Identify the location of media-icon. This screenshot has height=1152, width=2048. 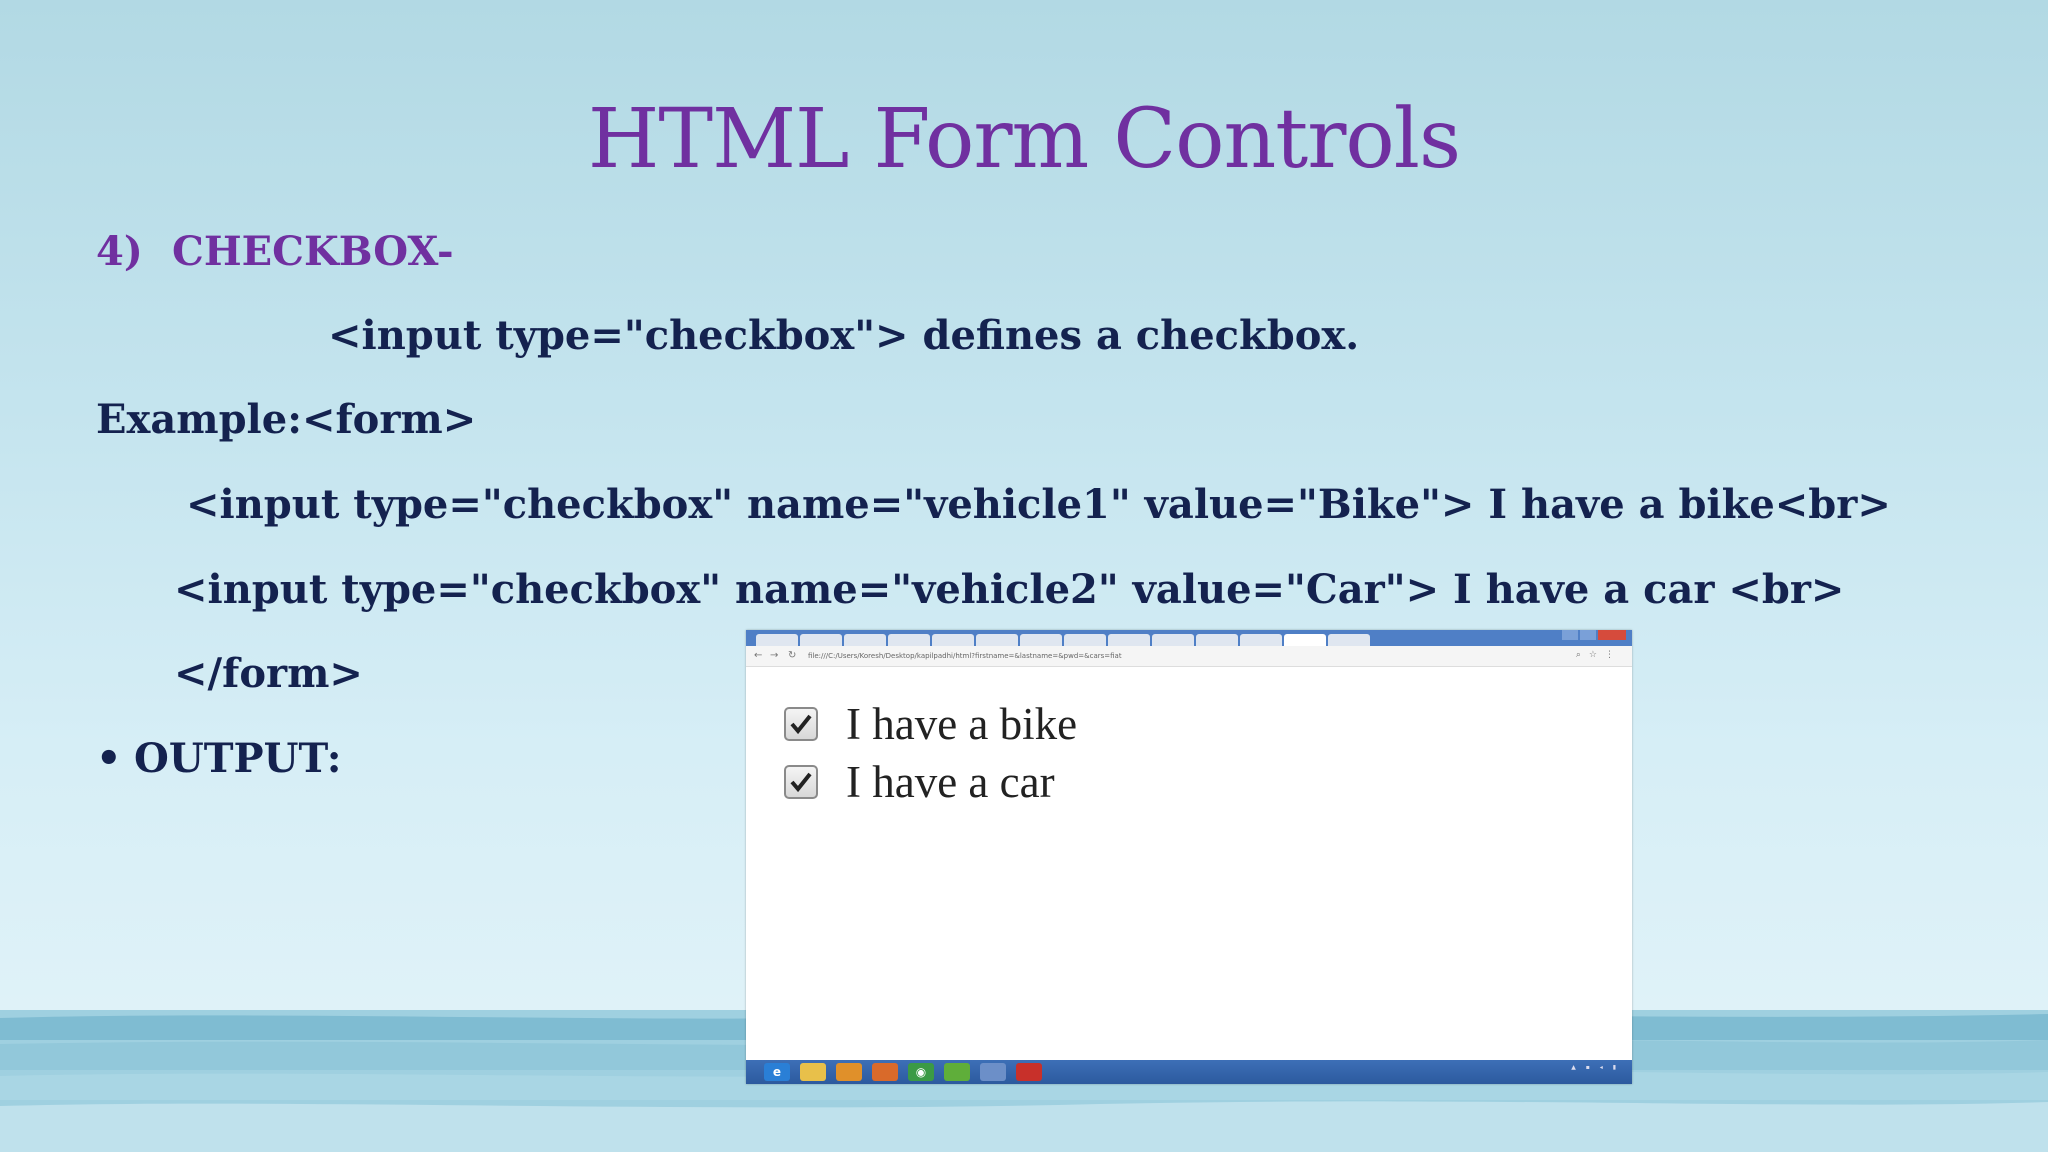
(849, 1072).